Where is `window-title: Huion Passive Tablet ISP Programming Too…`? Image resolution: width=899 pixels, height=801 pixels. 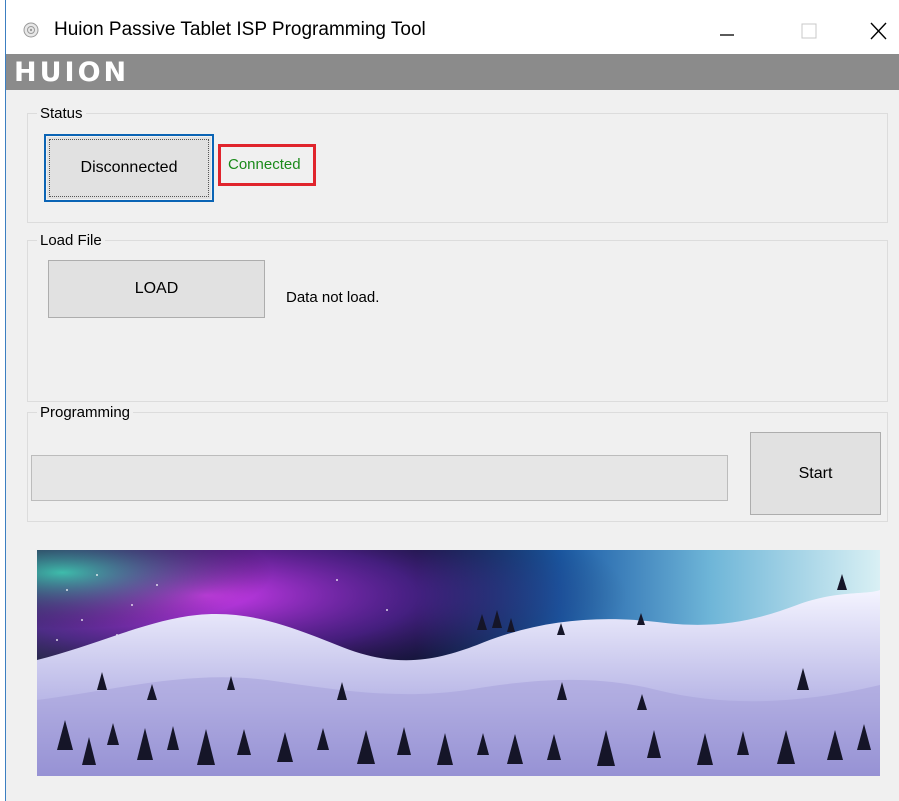 window-title: Huion Passive Tablet ISP Programming Too… is located at coordinates (240, 29).